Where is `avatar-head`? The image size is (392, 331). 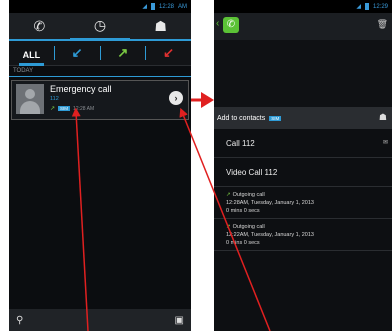
avatar-head is located at coordinates (30, 94).